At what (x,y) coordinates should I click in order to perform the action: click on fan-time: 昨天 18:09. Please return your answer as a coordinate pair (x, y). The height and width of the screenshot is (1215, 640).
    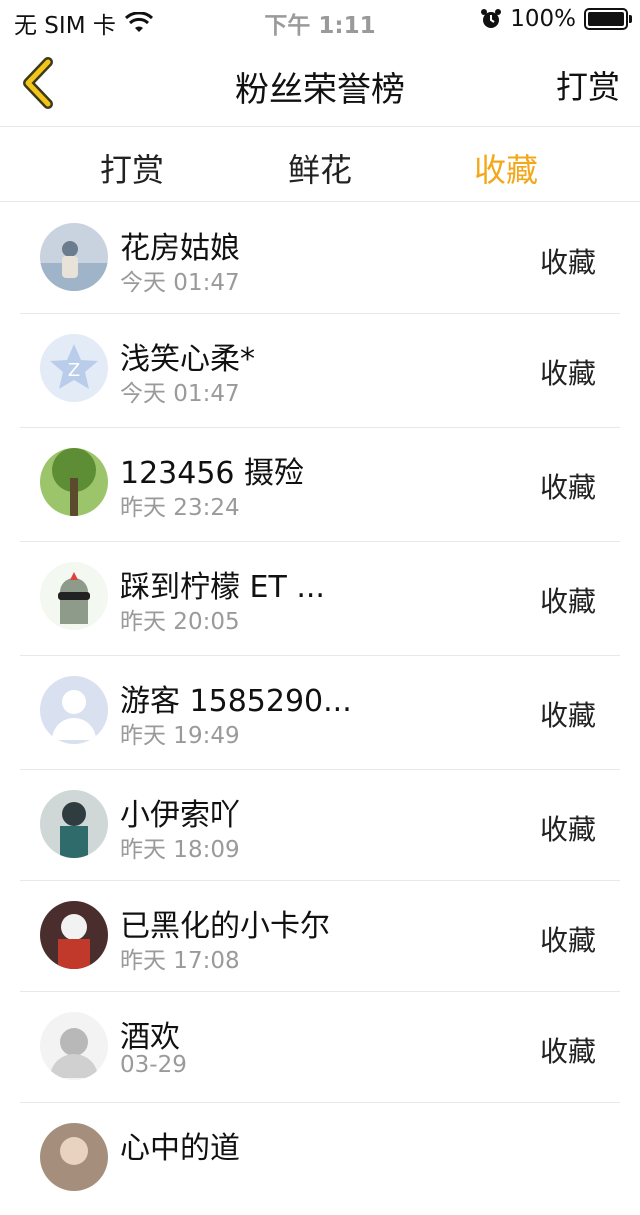
    Looking at the image, I should click on (180, 850).